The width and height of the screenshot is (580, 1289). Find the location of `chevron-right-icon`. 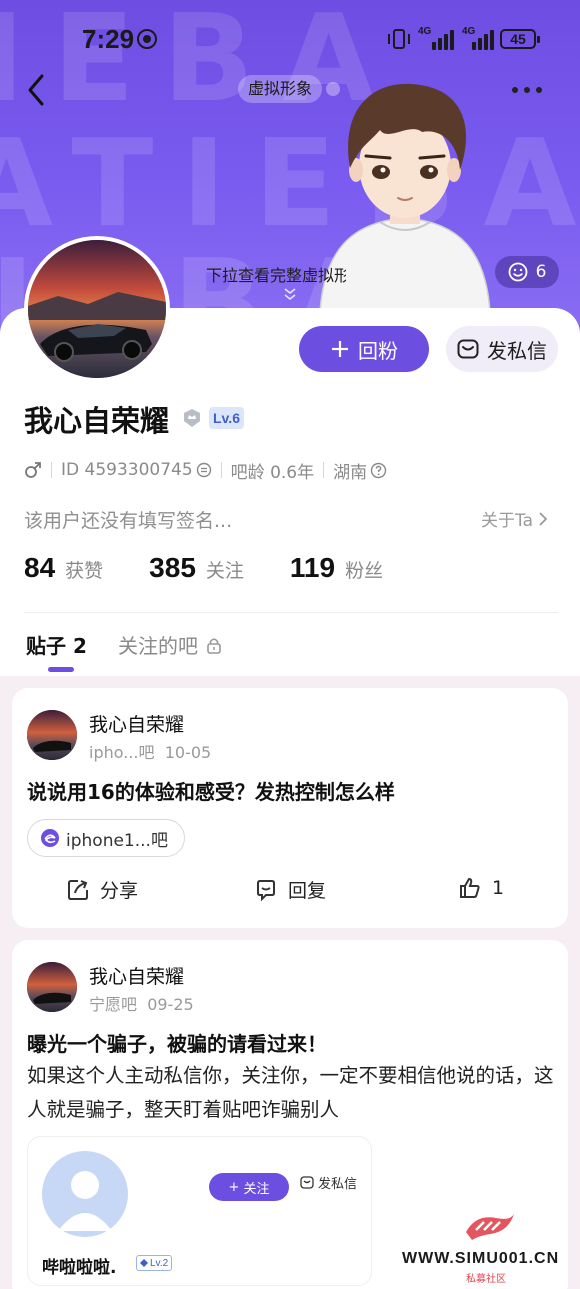

chevron-right-icon is located at coordinates (543, 518).